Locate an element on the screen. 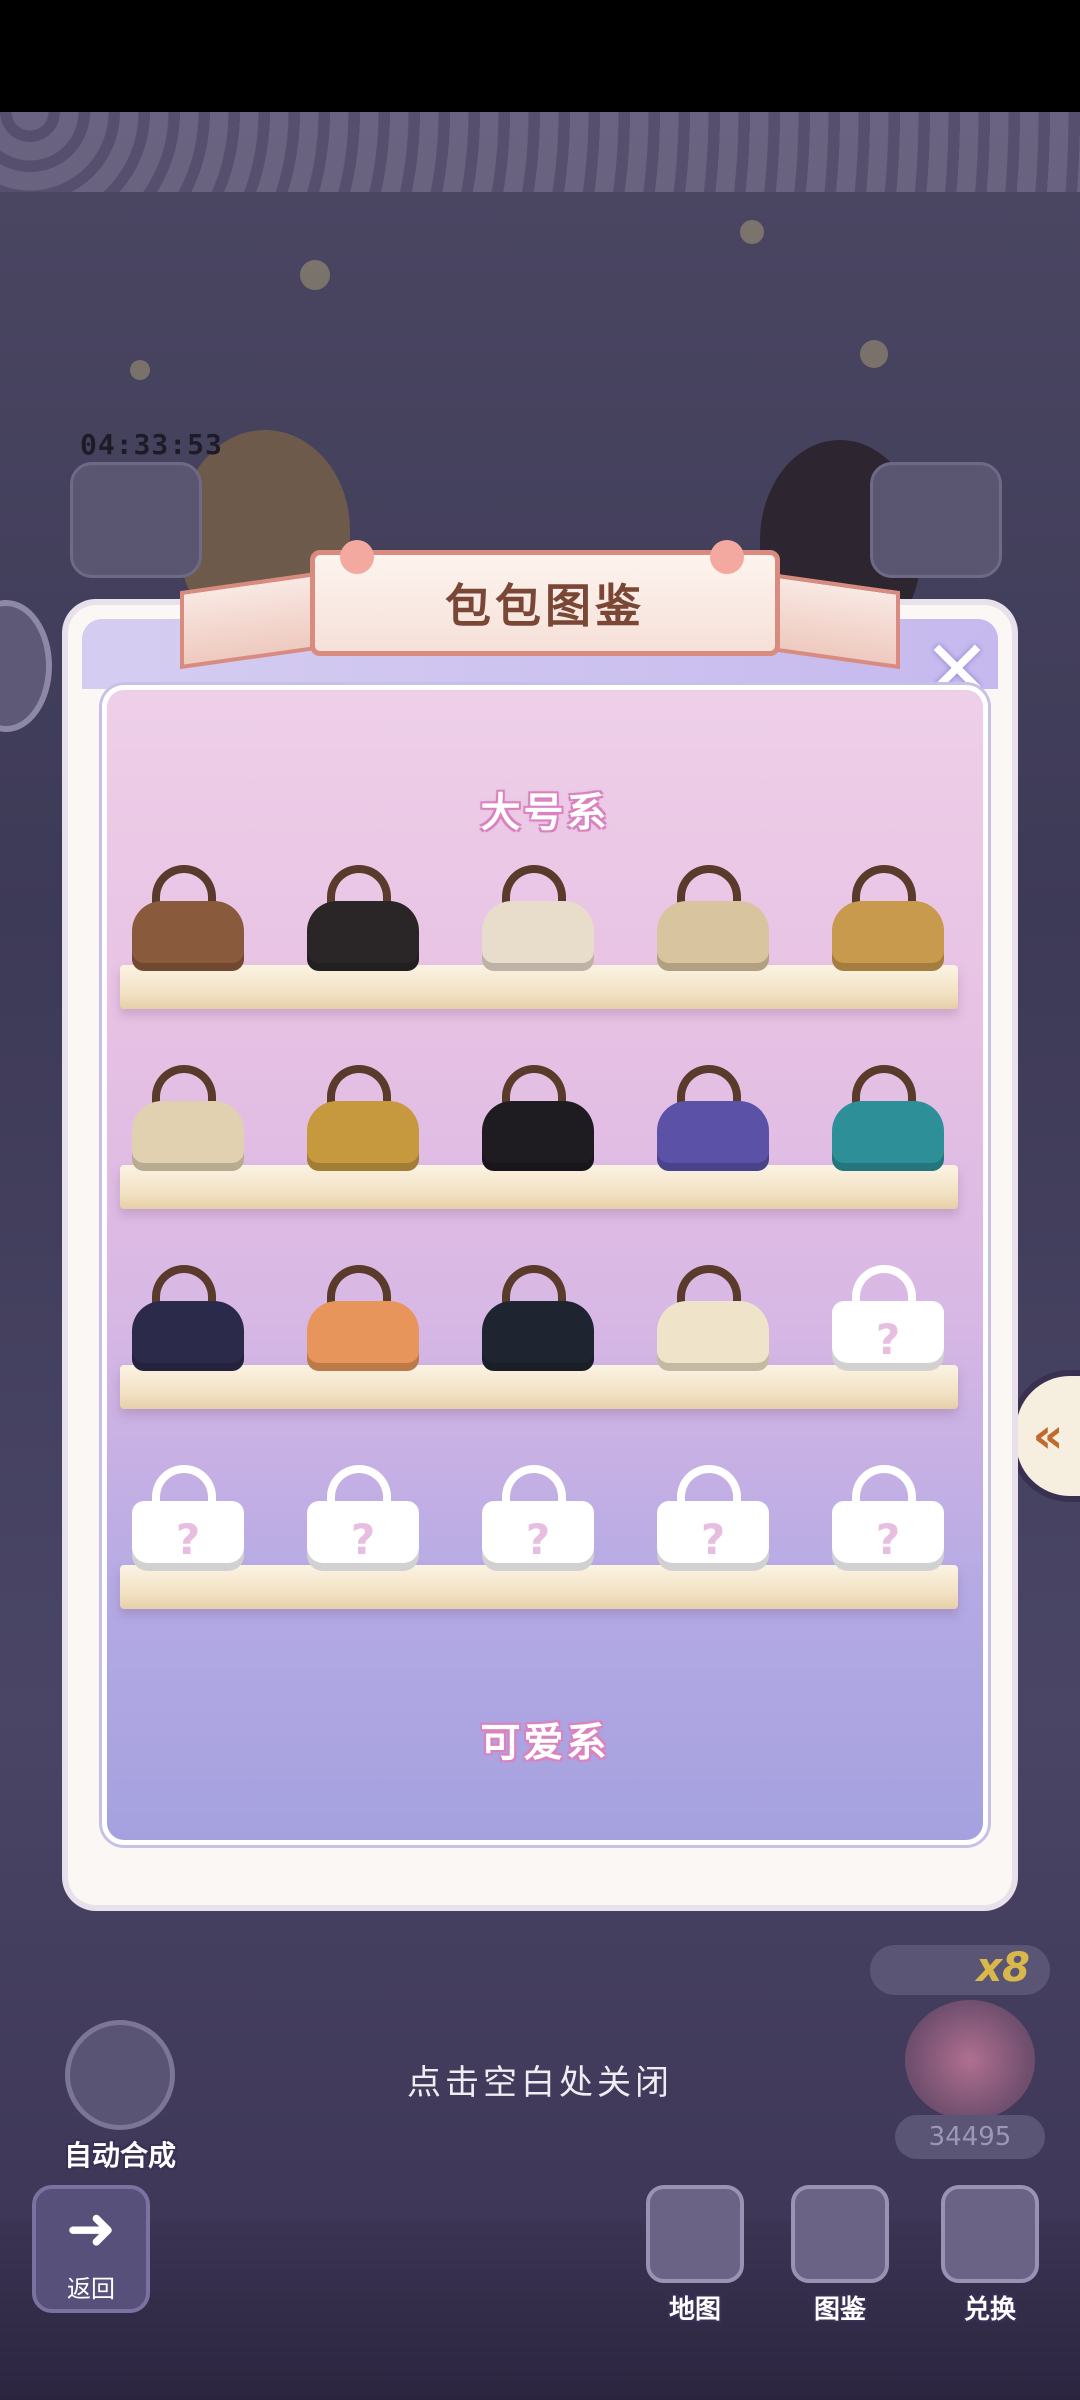 The image size is (1080, 2400). nav-exchange-label: 兑换 is located at coordinates (989, 2310).